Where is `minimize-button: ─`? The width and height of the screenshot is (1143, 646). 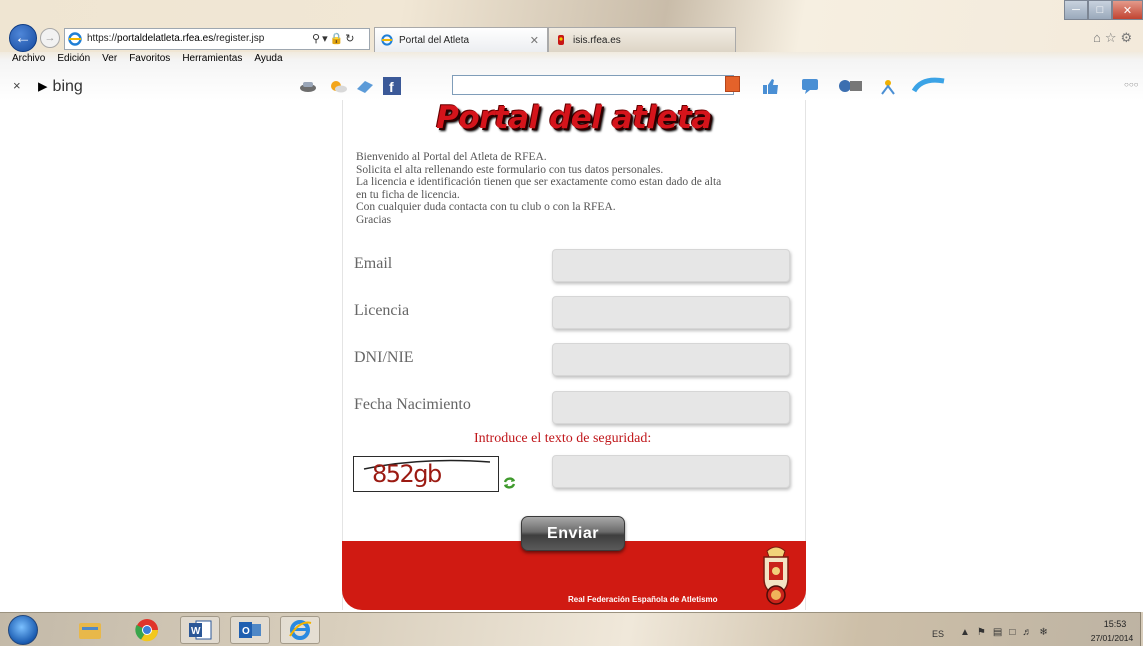
minimize-button: ─ is located at coordinates (1076, 10).